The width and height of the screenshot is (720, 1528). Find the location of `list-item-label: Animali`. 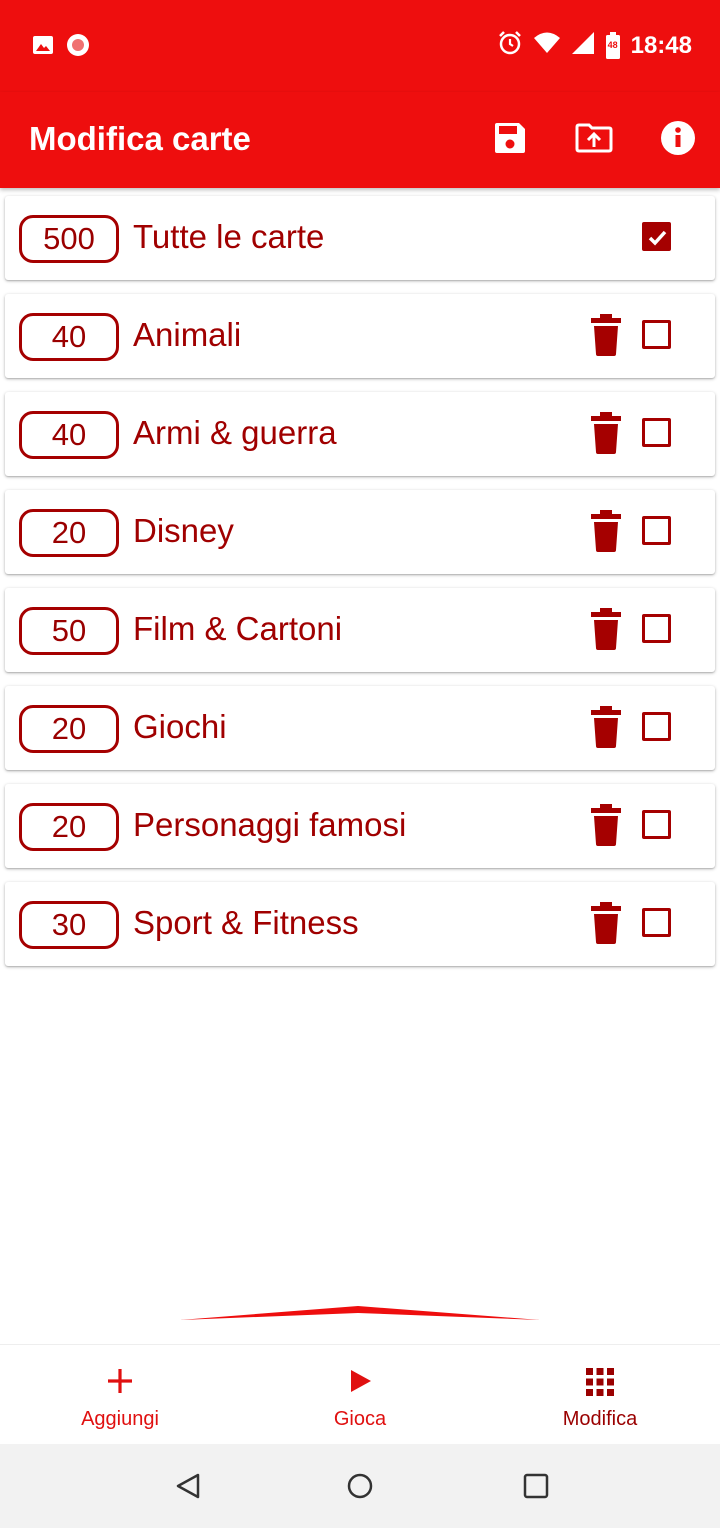

list-item-label: Animali is located at coordinates (187, 334).